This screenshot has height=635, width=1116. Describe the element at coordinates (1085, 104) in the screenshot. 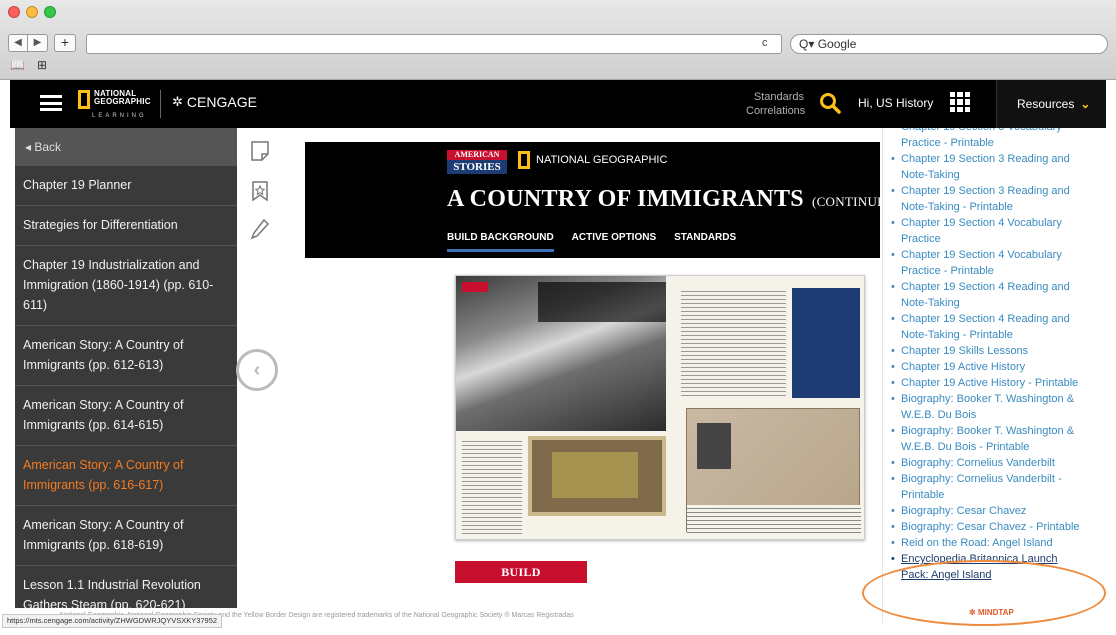

I see `chevron-down-icon: ⌄` at that location.